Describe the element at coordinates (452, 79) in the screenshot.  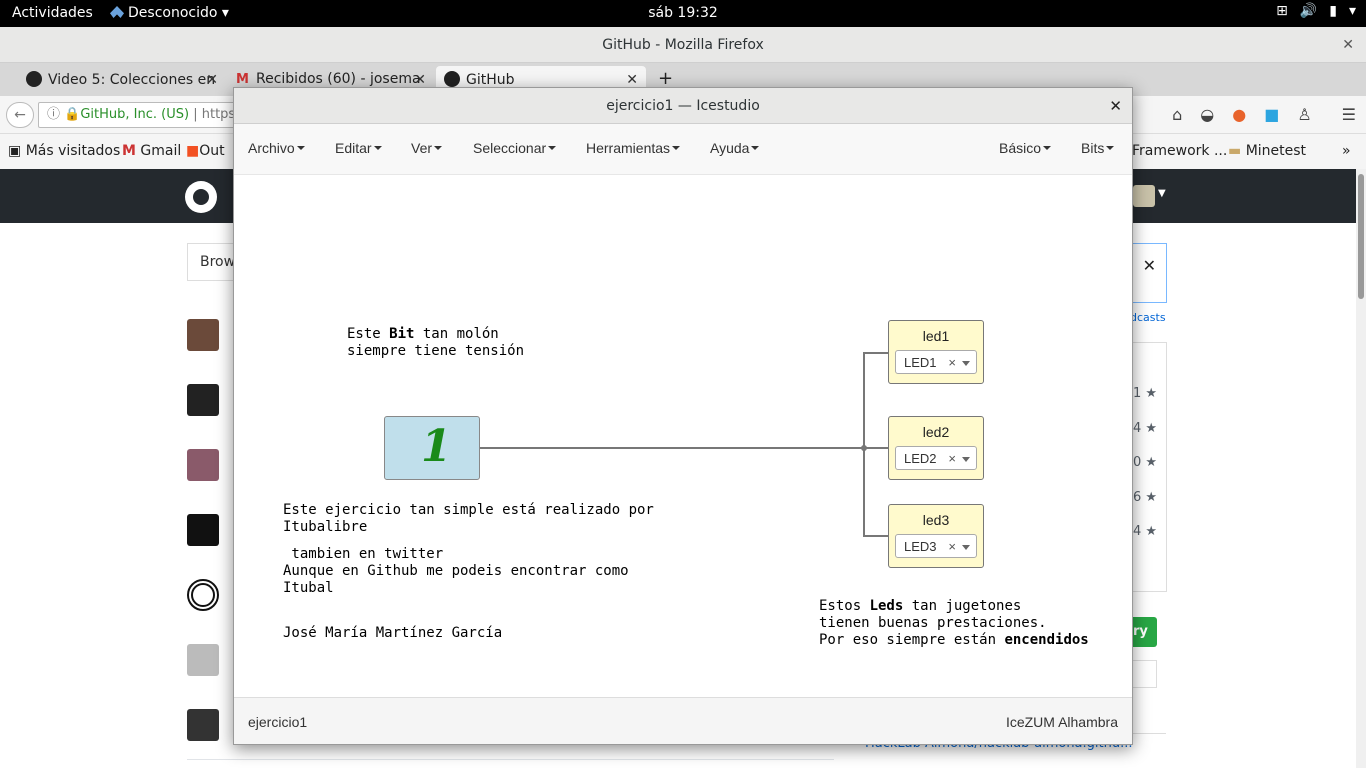
I see `github-icon` at that location.